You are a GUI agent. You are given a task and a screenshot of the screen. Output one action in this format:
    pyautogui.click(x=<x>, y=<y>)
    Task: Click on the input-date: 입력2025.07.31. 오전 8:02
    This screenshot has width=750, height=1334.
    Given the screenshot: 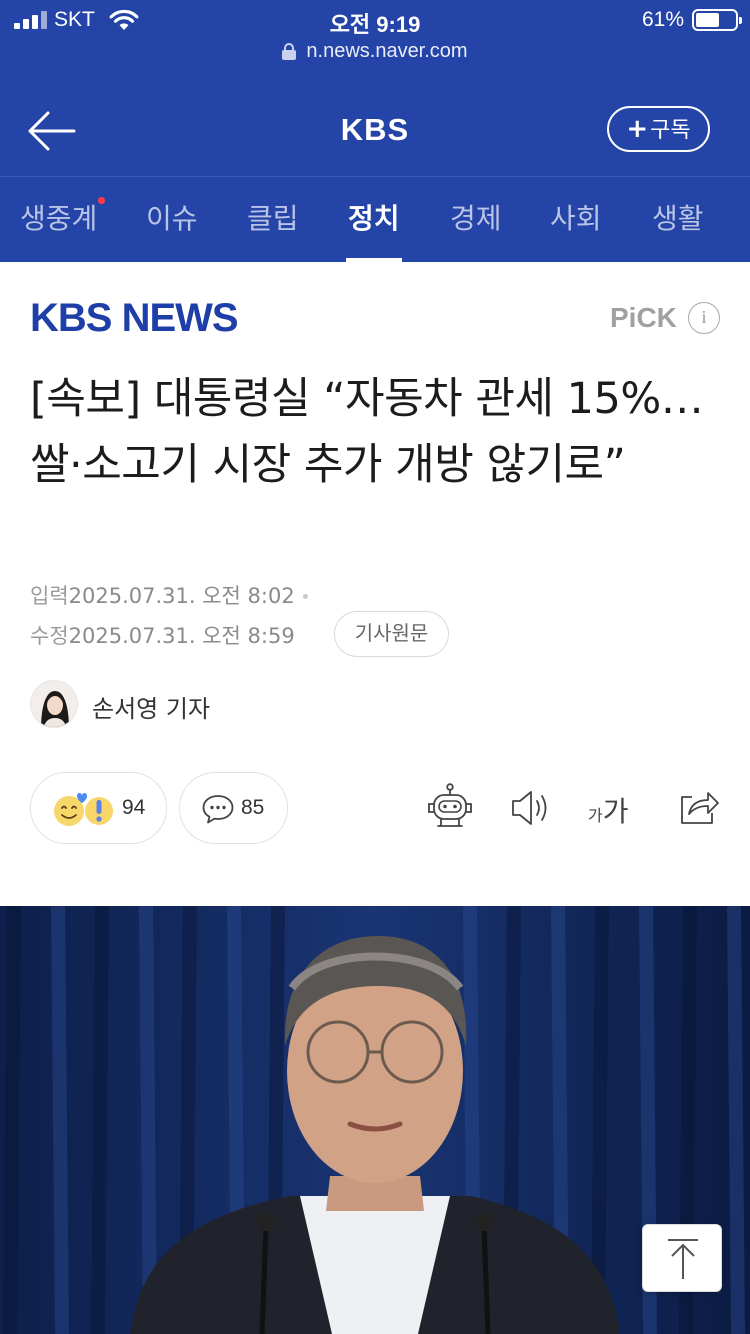 What is the action you would take?
    pyautogui.click(x=169, y=595)
    